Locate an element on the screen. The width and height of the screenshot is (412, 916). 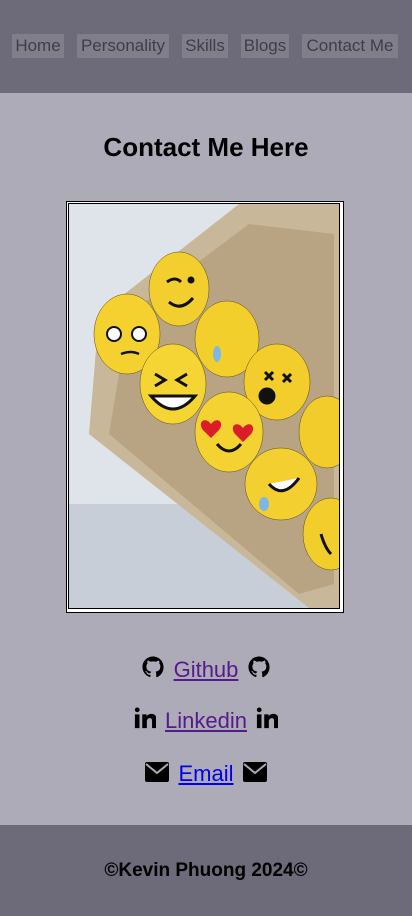
linkedin-link: Linkedin is located at coordinates (206, 720).